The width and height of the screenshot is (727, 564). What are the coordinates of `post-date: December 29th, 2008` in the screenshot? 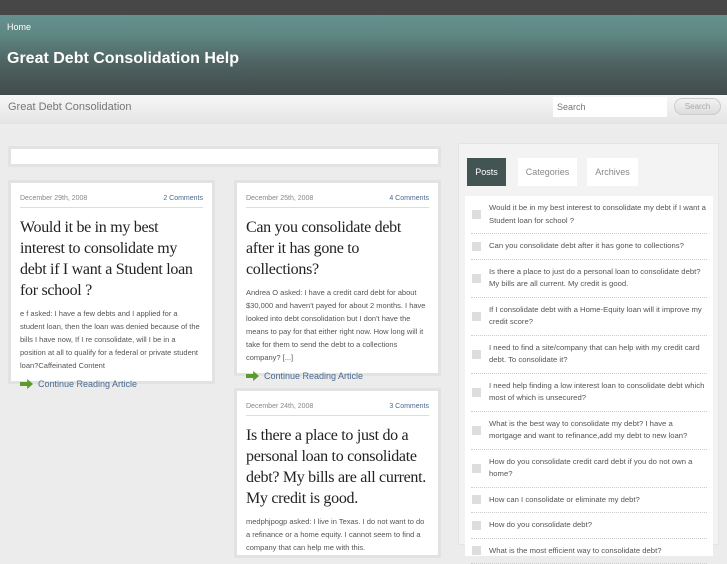 It's located at (53, 198).